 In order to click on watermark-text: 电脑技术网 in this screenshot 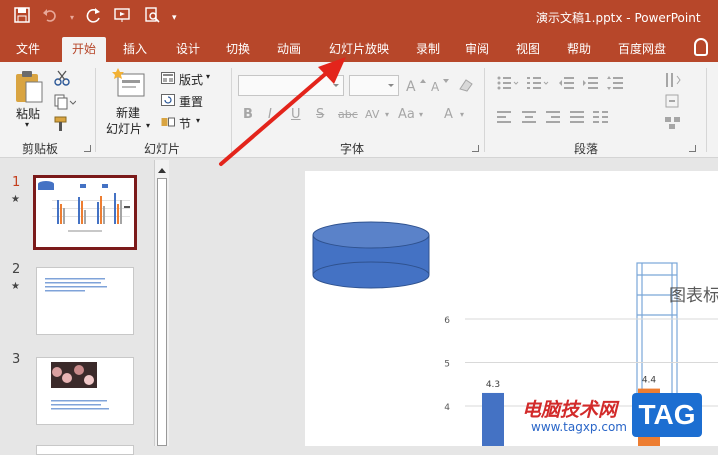, I will do `click(570, 410)`.